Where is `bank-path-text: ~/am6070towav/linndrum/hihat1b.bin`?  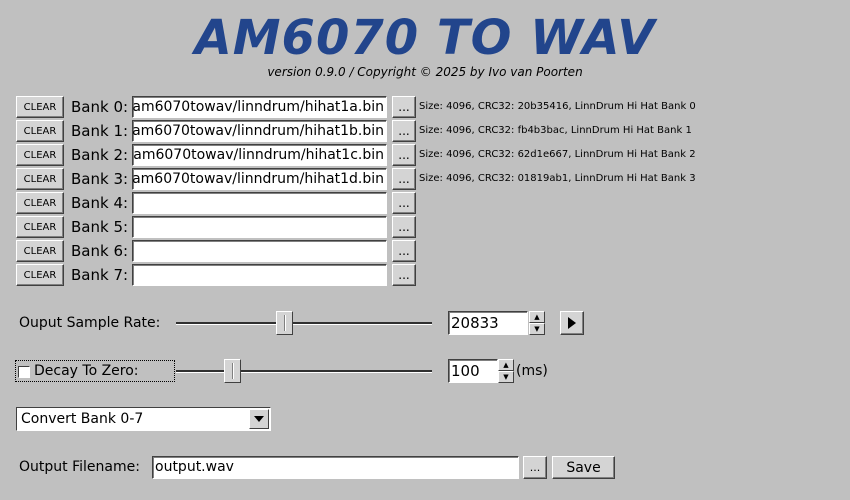 bank-path-text: ~/am6070towav/linndrum/hihat1b.bin is located at coordinates (258, 131).